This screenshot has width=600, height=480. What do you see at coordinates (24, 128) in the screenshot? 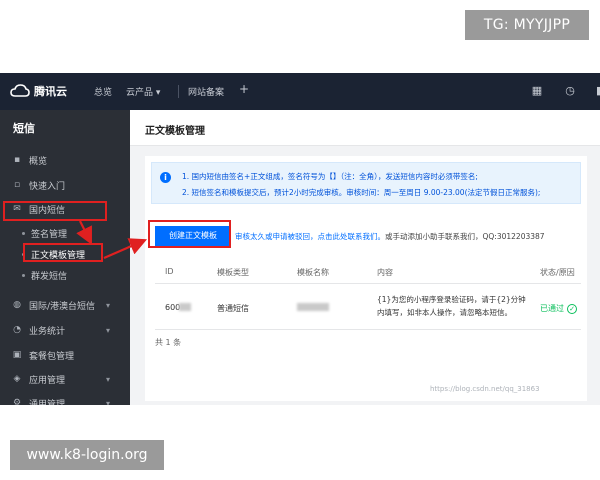
I see `sidebar-title: 短信` at bounding box center [24, 128].